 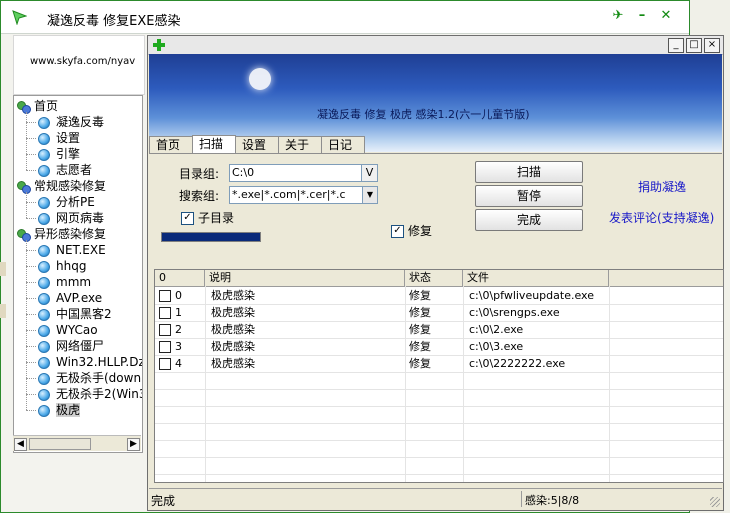 I want to click on repair-checkbox: ✓ 修复, so click(x=411, y=230).